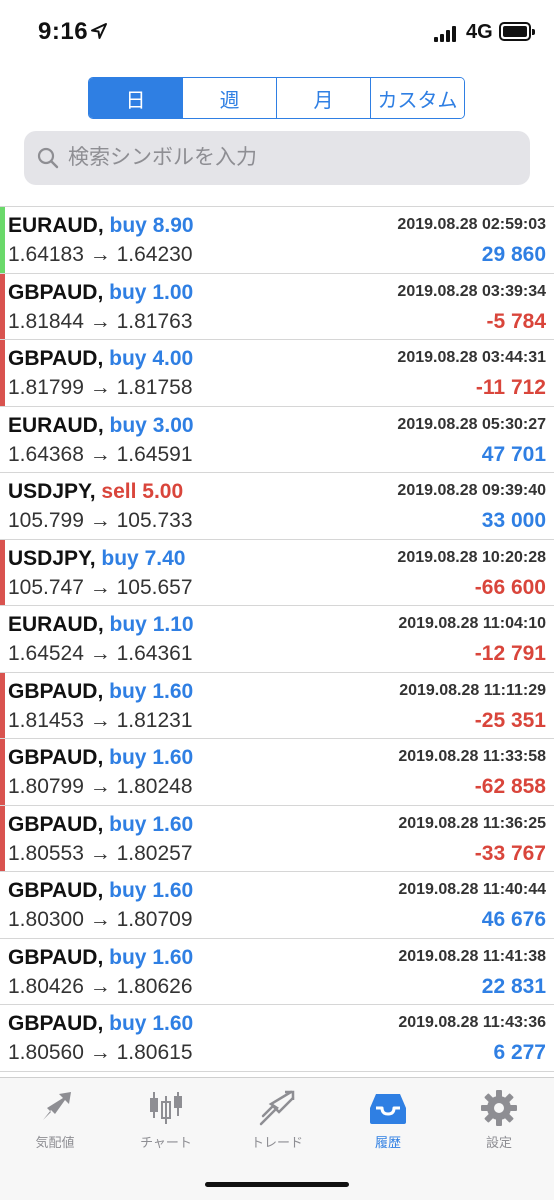 This screenshot has width=554, height=1200. Describe the element at coordinates (230, 98) in the screenshot. I see `period-tab-week: 週` at that location.